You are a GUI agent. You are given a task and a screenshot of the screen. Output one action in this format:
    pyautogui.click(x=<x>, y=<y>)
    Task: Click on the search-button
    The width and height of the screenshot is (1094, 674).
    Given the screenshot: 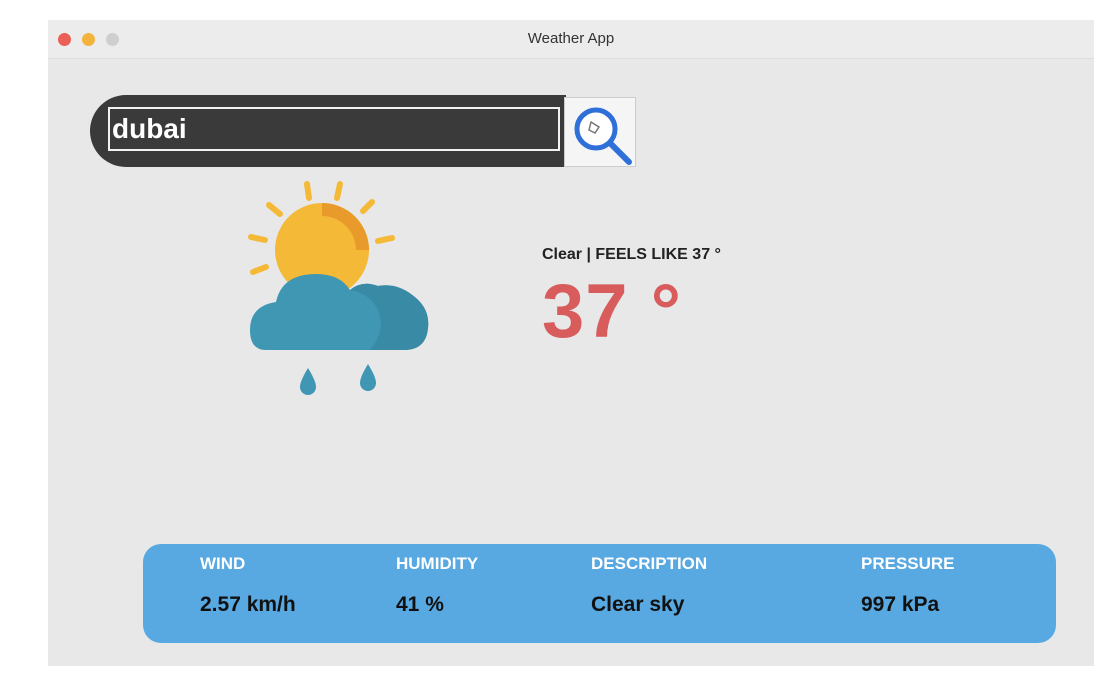 What is the action you would take?
    pyautogui.click(x=600, y=132)
    